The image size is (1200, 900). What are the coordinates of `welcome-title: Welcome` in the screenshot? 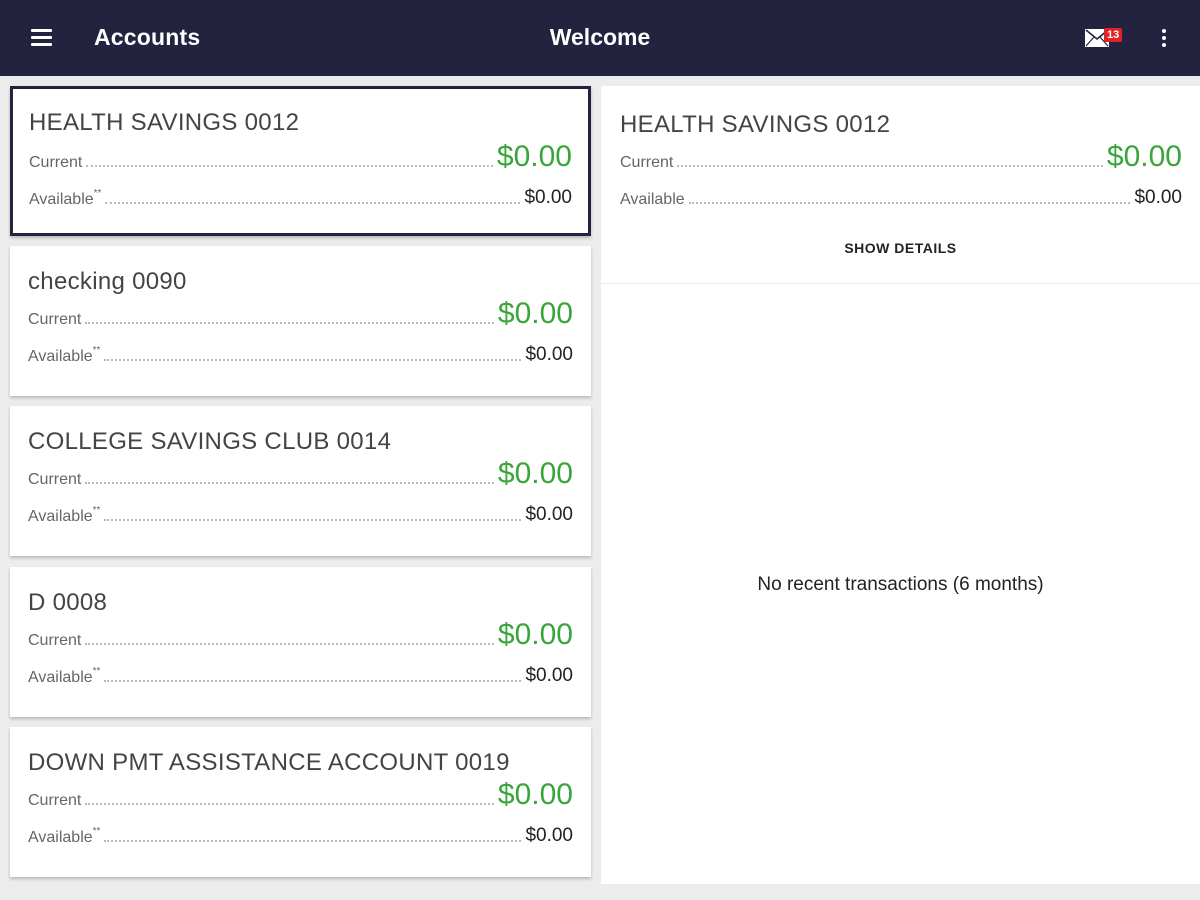 It's located at (600, 37).